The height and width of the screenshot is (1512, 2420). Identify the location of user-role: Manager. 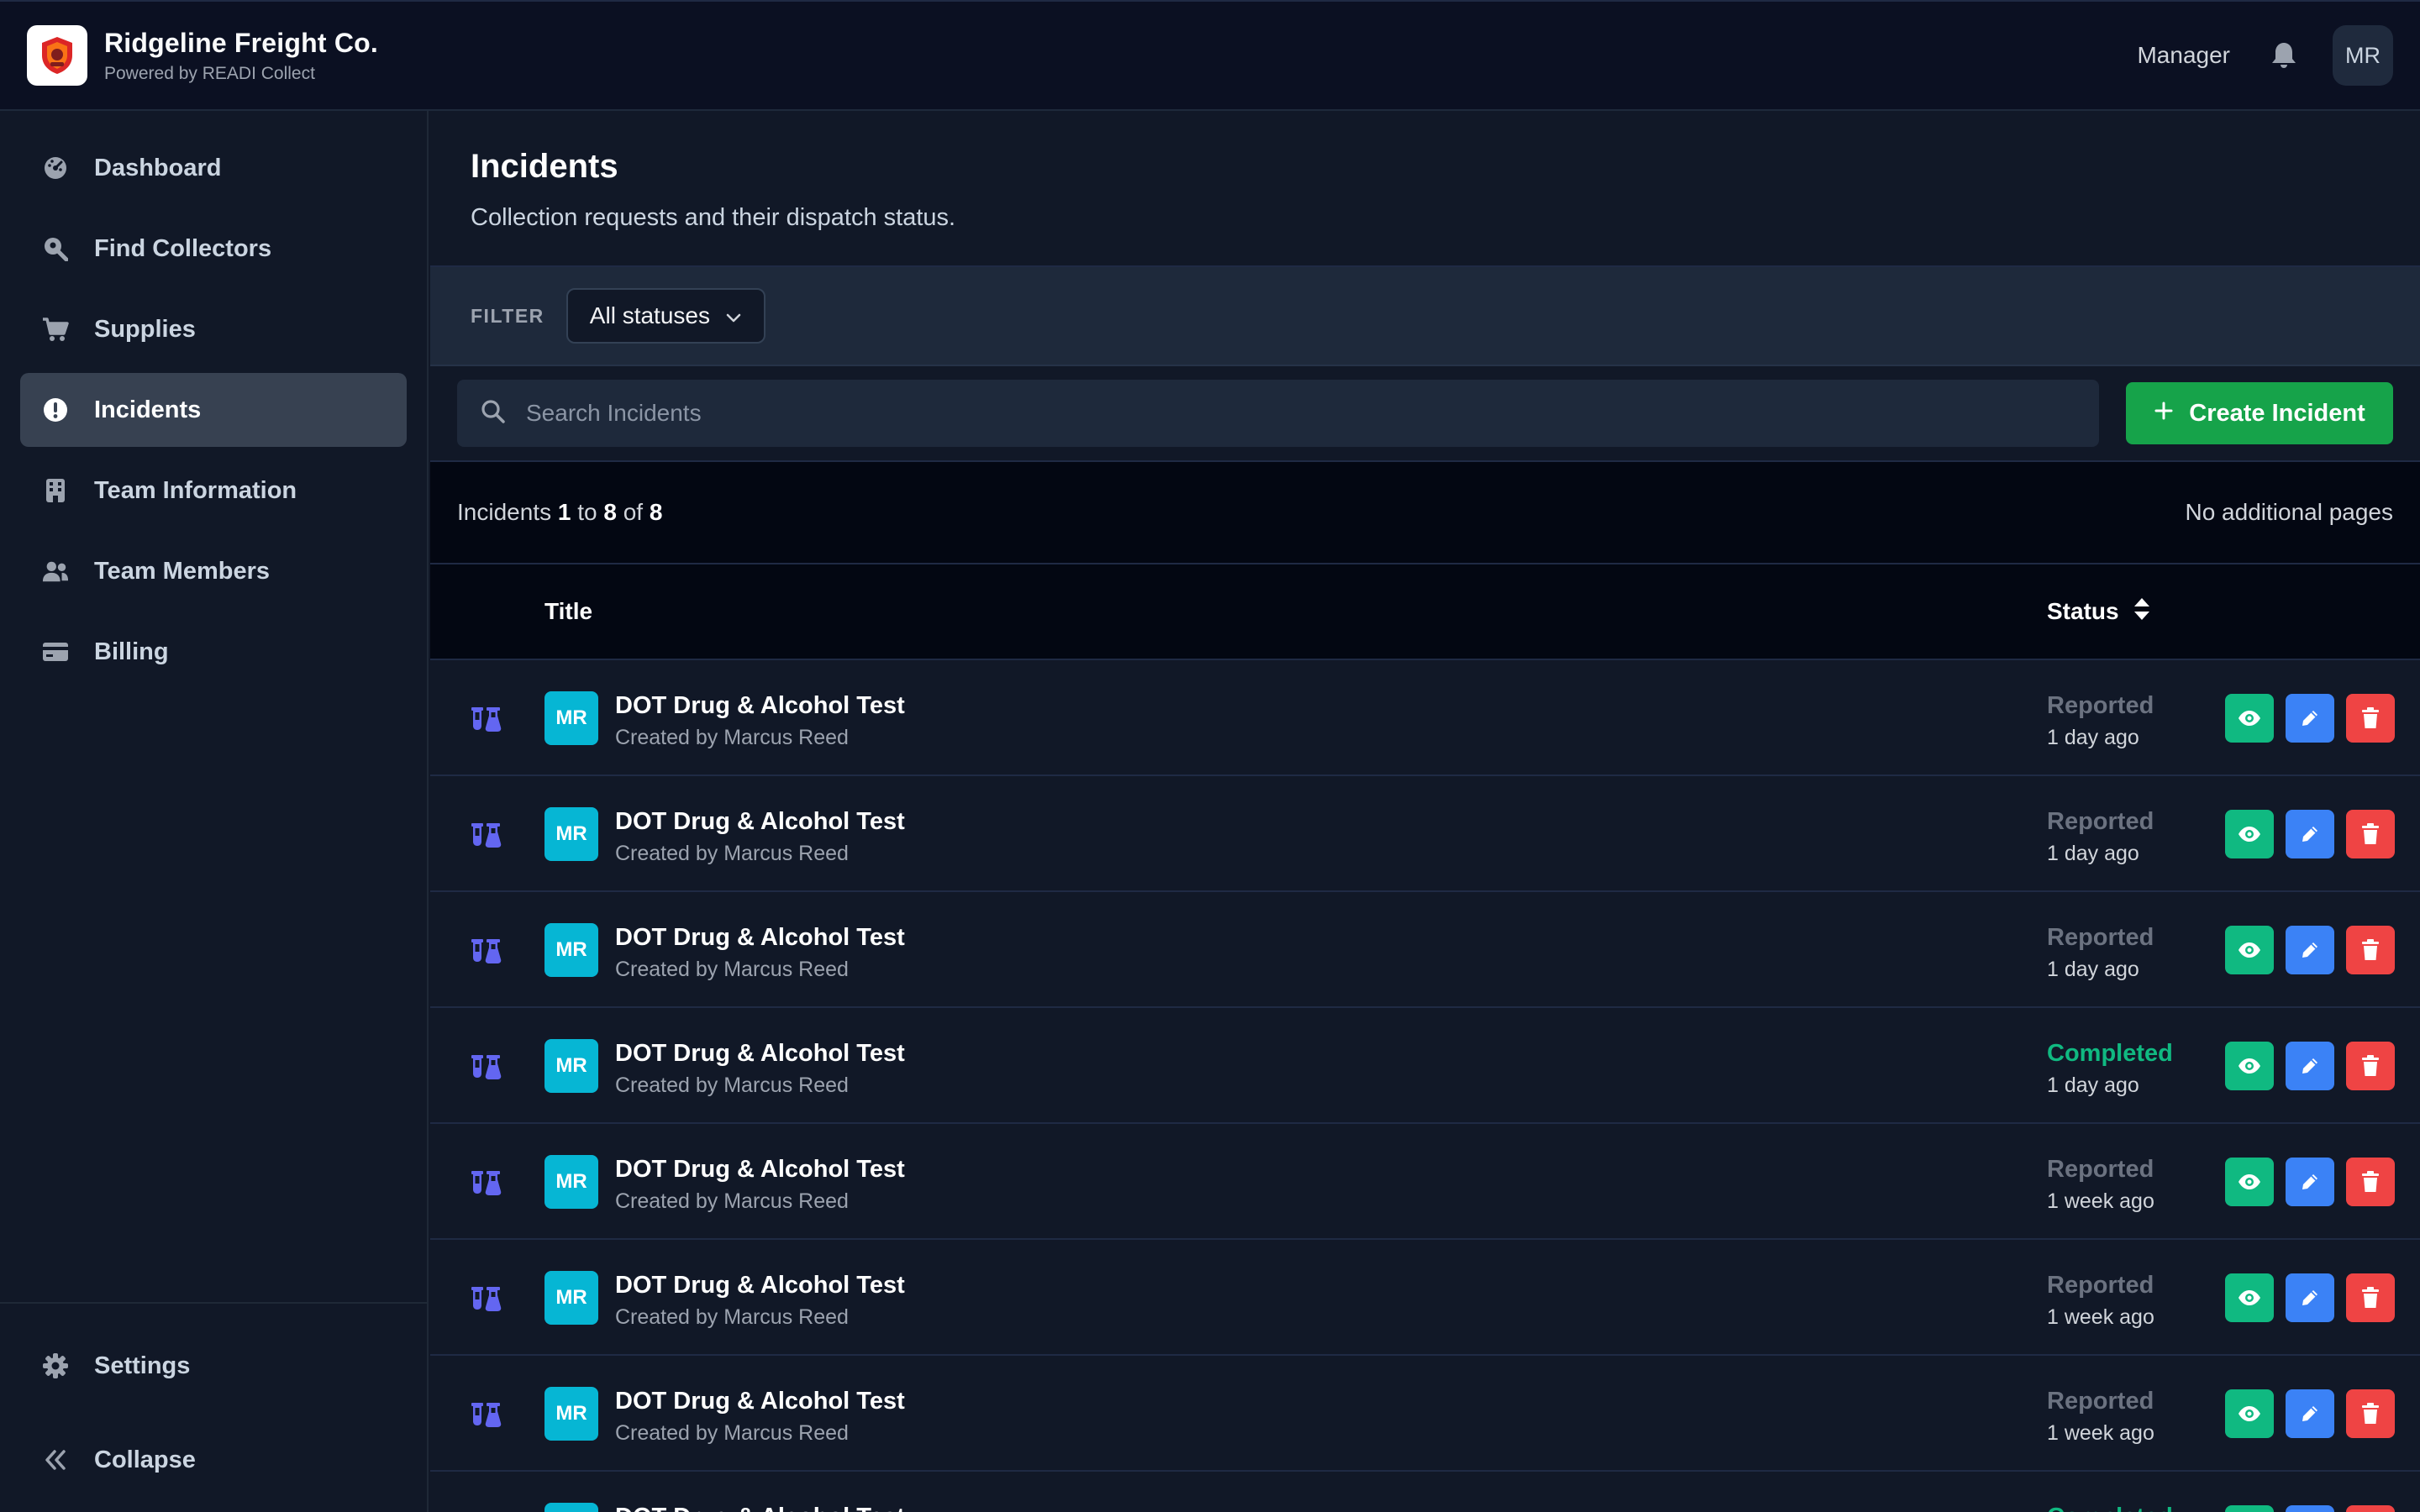
(2183, 55).